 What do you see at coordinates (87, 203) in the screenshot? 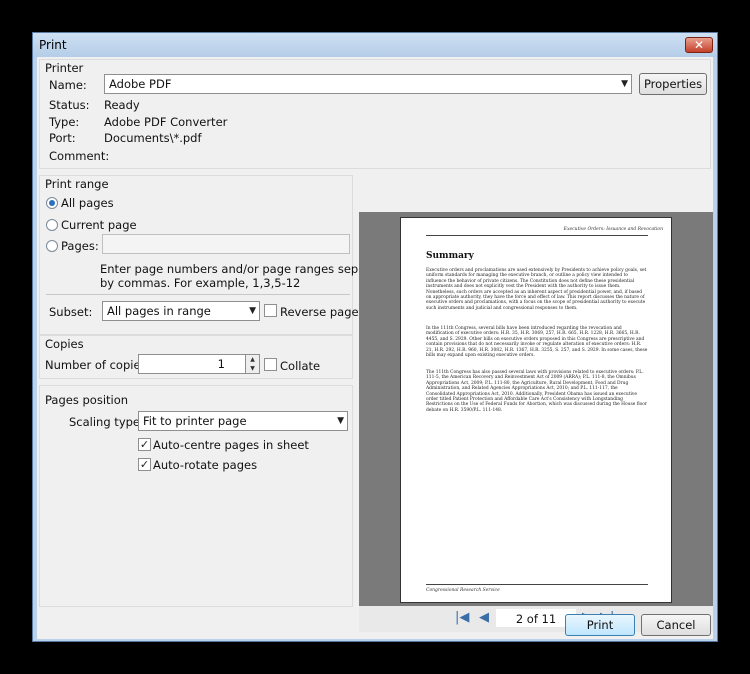
I see `all-pages-label: All pages` at bounding box center [87, 203].